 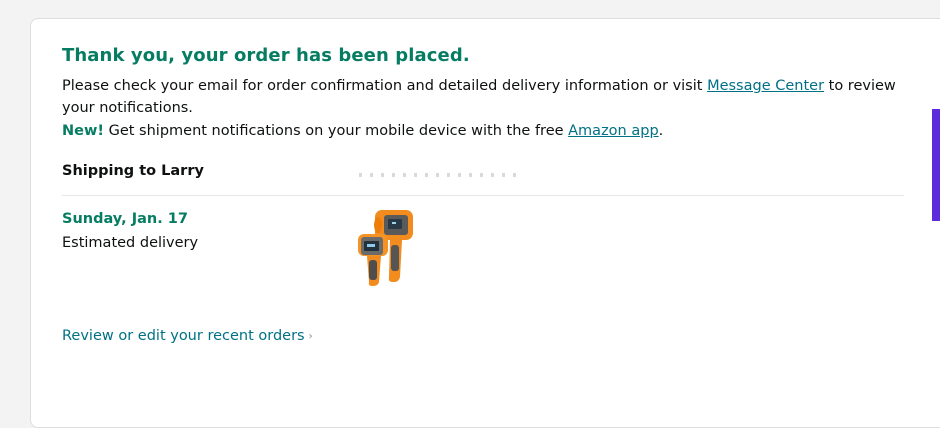 What do you see at coordinates (373, 260) in the screenshot?
I see `thermometer-front` at bounding box center [373, 260].